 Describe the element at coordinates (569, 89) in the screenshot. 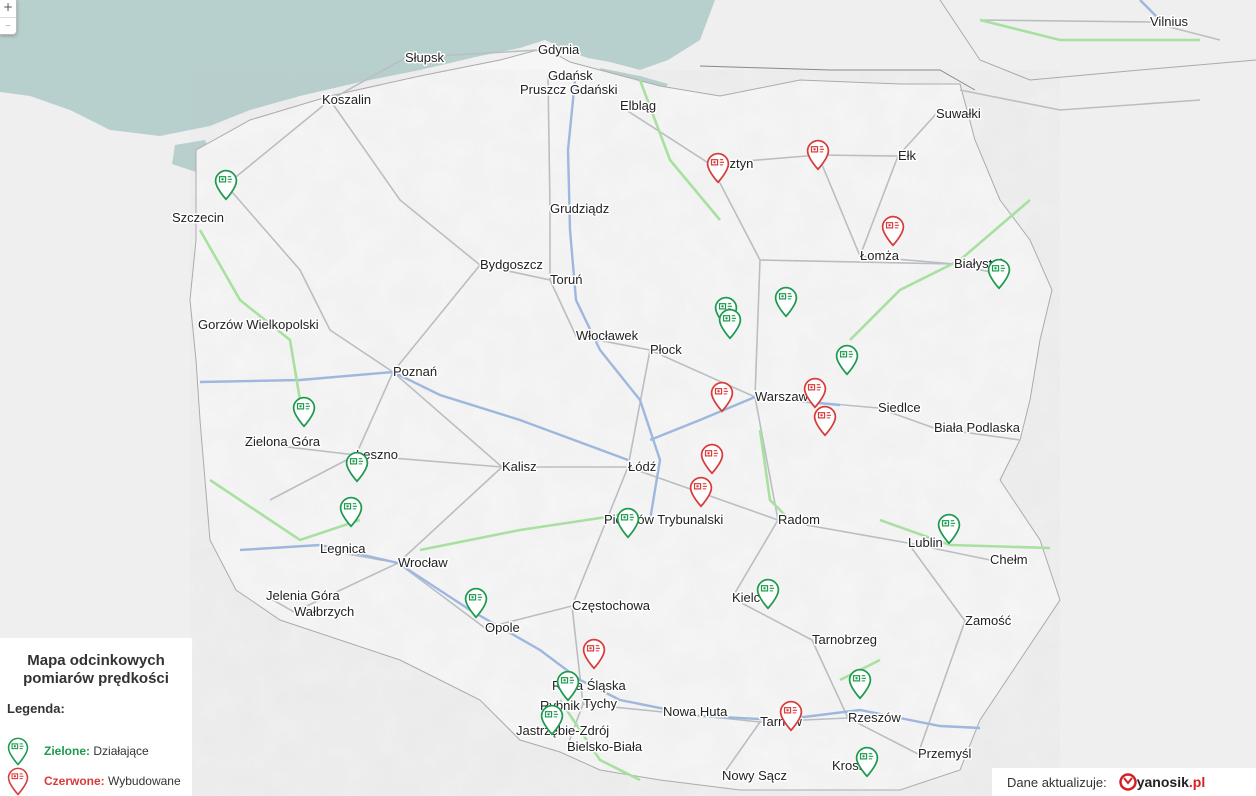

I see `city-label: Pruszcz Gdański` at that location.